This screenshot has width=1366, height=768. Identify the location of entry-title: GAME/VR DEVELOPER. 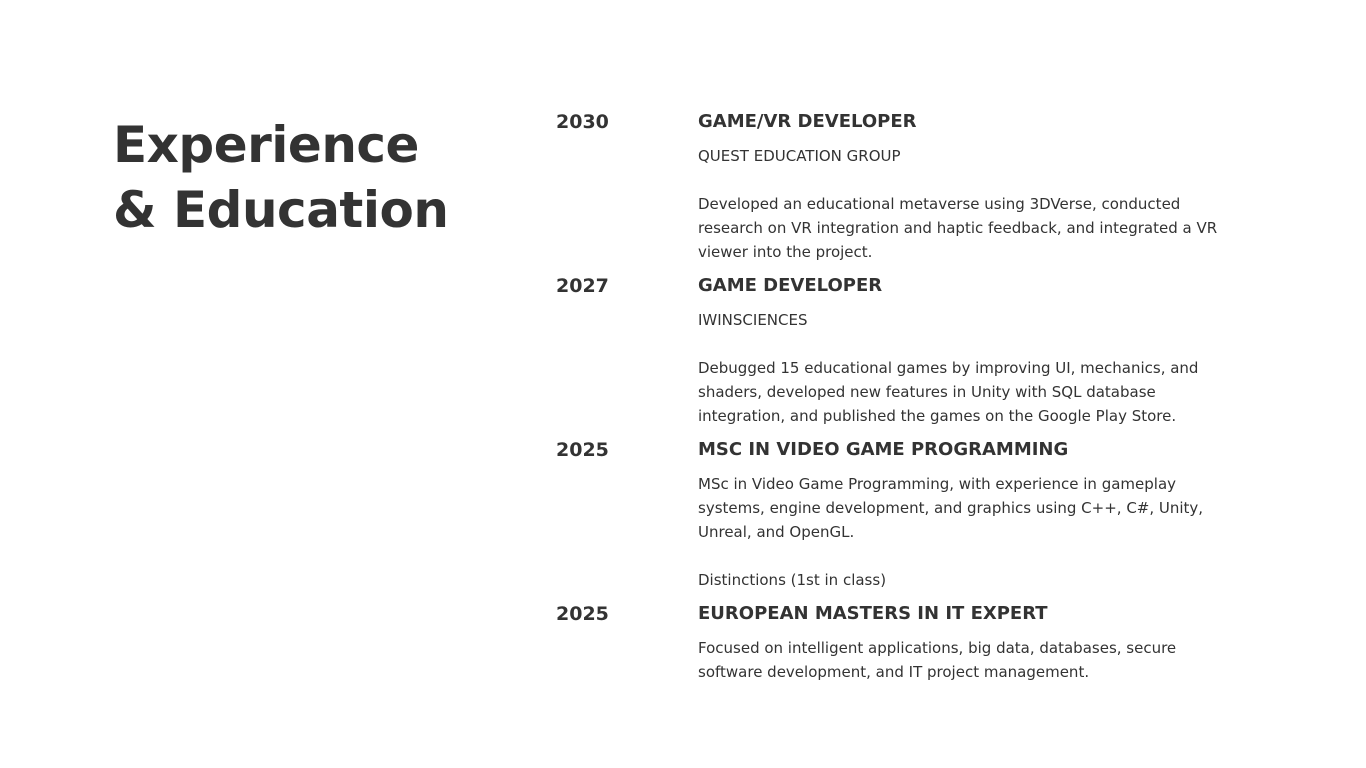
(807, 121).